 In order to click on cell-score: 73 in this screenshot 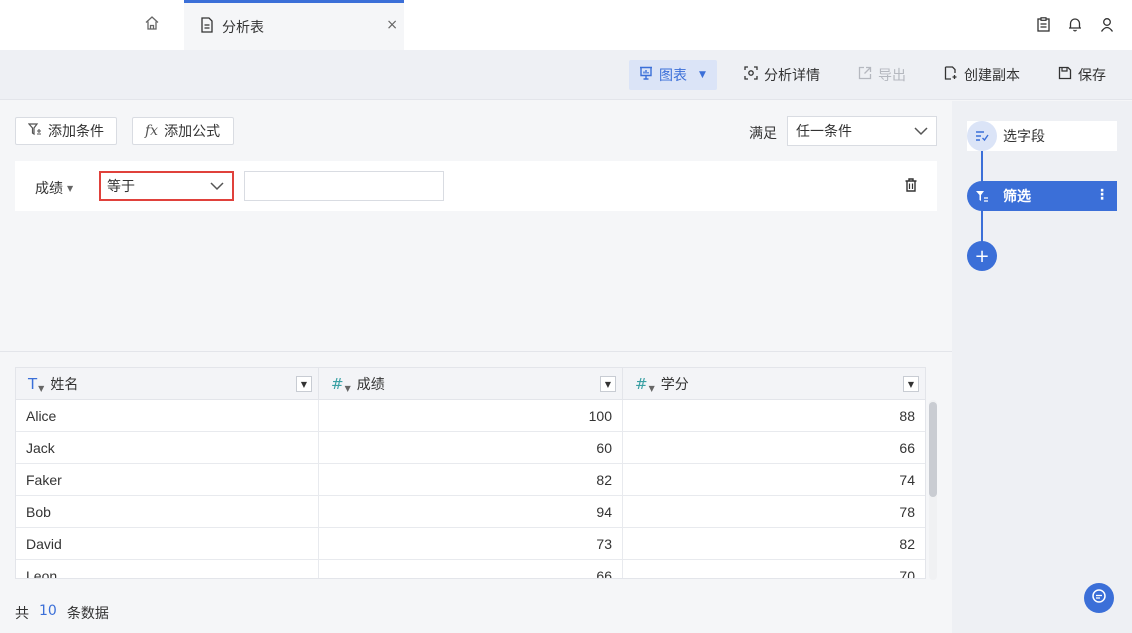, I will do `click(471, 543)`.